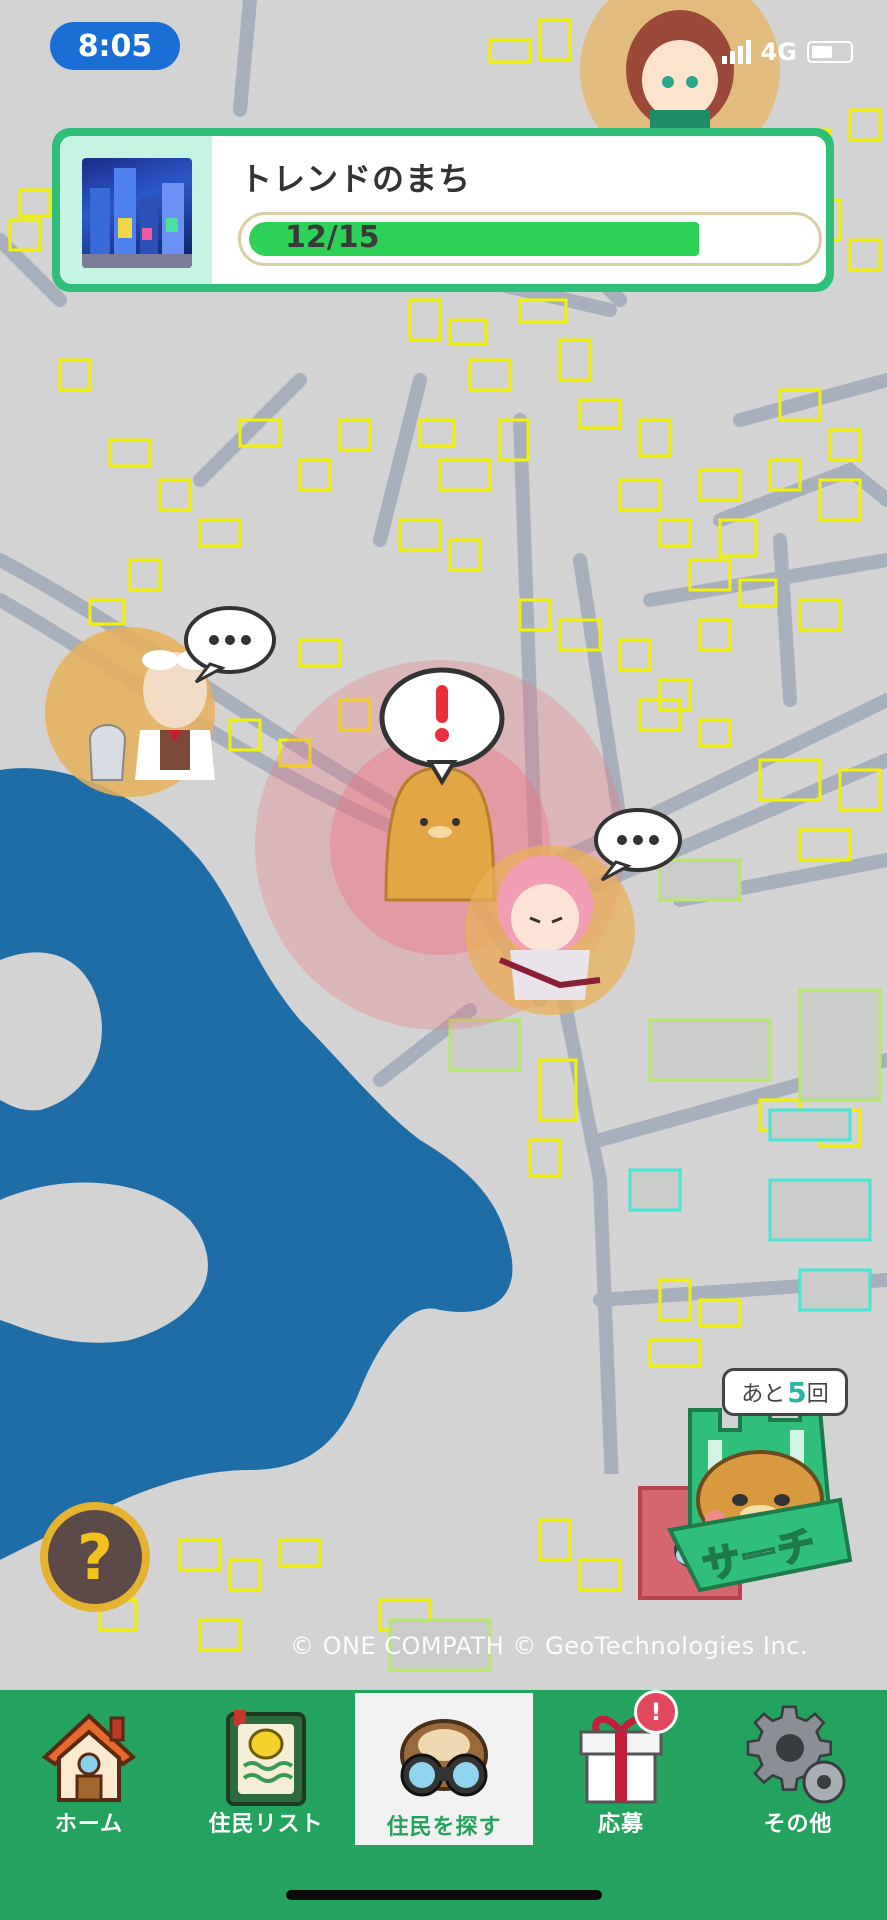 The height and width of the screenshot is (1920, 887). Describe the element at coordinates (444, 1827) in the screenshot. I see `tab-search-residents-label: 住民を探す` at that location.